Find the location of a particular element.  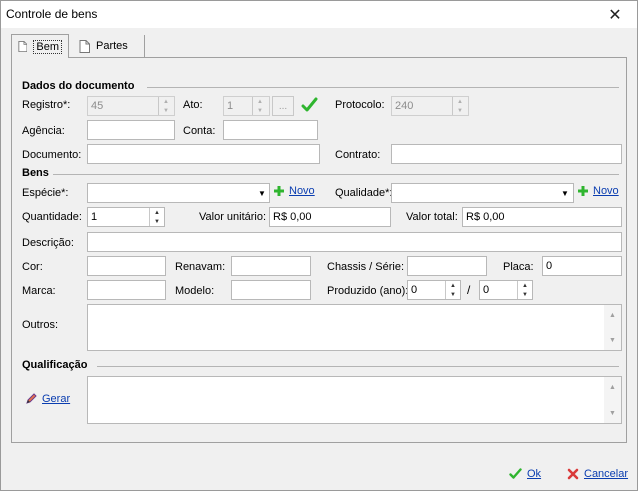

especie-label: Espécie*: is located at coordinates (45, 193).